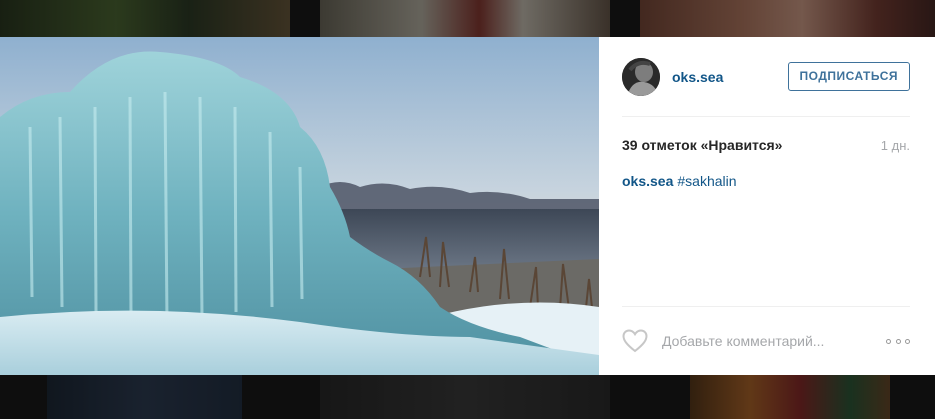  What do you see at coordinates (635, 341) in the screenshot?
I see `heart-outline-icon` at bounding box center [635, 341].